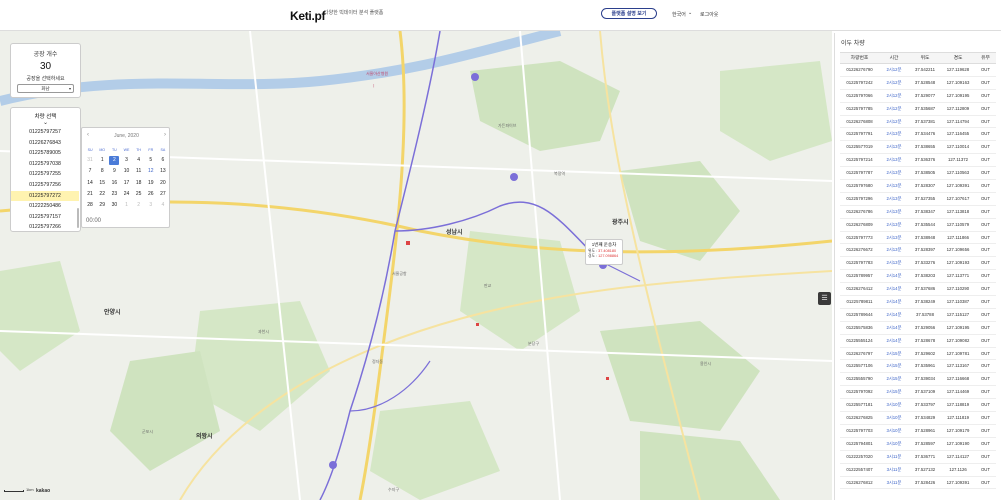 Image resolution: width=1001 pixels, height=500 pixels. What do you see at coordinates (918, 122) in the screenshot?
I see `table-row: 01226276808 2시12분 37.537381 127.114794 OUT` at bounding box center [918, 122].